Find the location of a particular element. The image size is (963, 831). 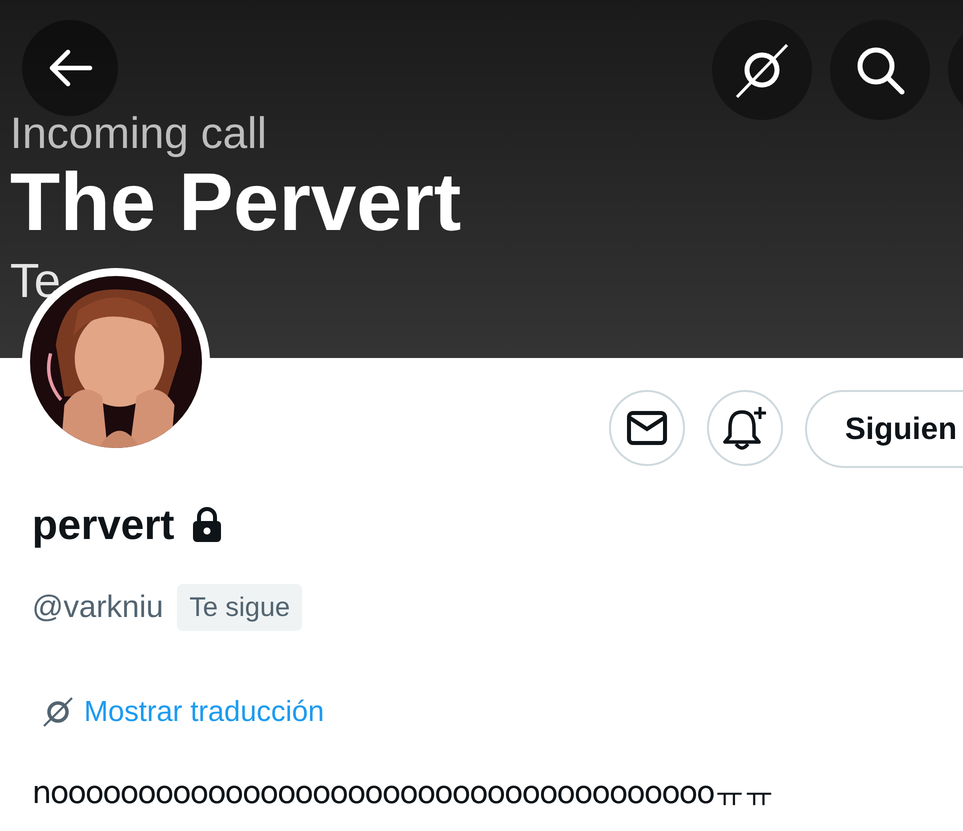

profile-name: pervert is located at coordinates (103, 525).